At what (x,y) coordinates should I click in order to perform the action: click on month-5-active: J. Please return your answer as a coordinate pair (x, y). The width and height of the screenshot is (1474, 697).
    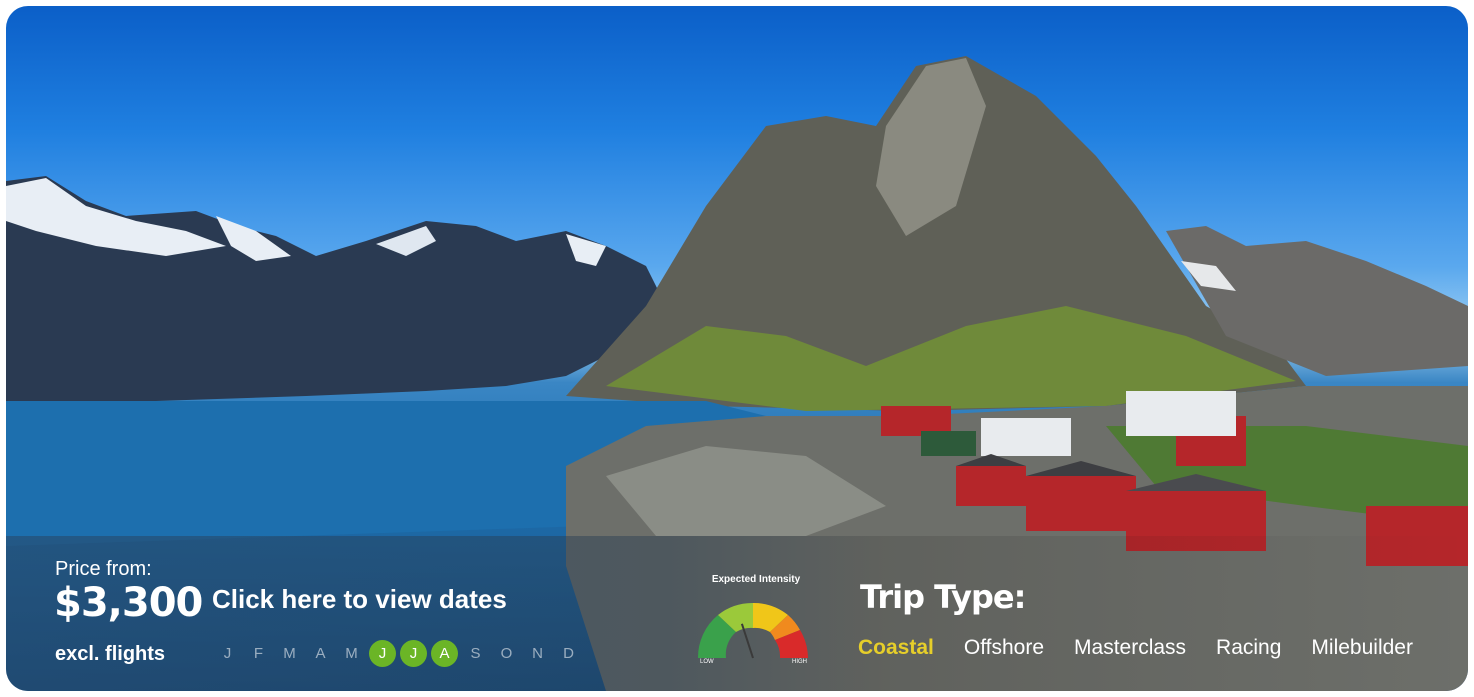
    Looking at the image, I should click on (382, 653).